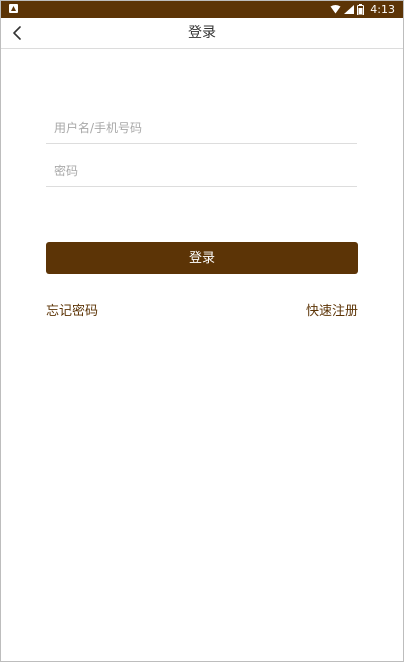 The image size is (404, 662). I want to click on forgot-password-link: 忘记密码, so click(72, 309).